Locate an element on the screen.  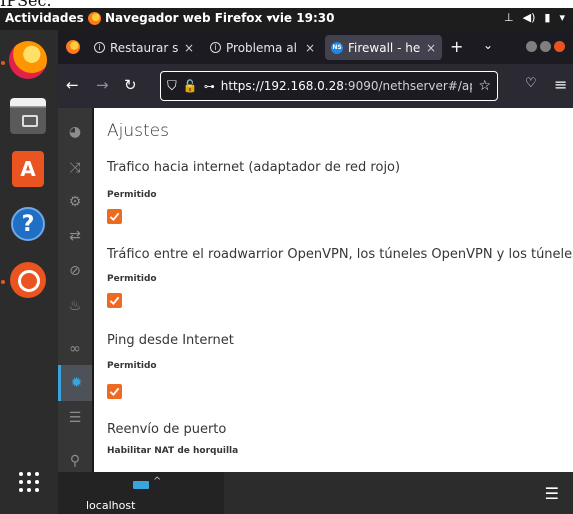
tab-restaurar-sesion: i Restaurar sesión × is located at coordinates (144, 47).